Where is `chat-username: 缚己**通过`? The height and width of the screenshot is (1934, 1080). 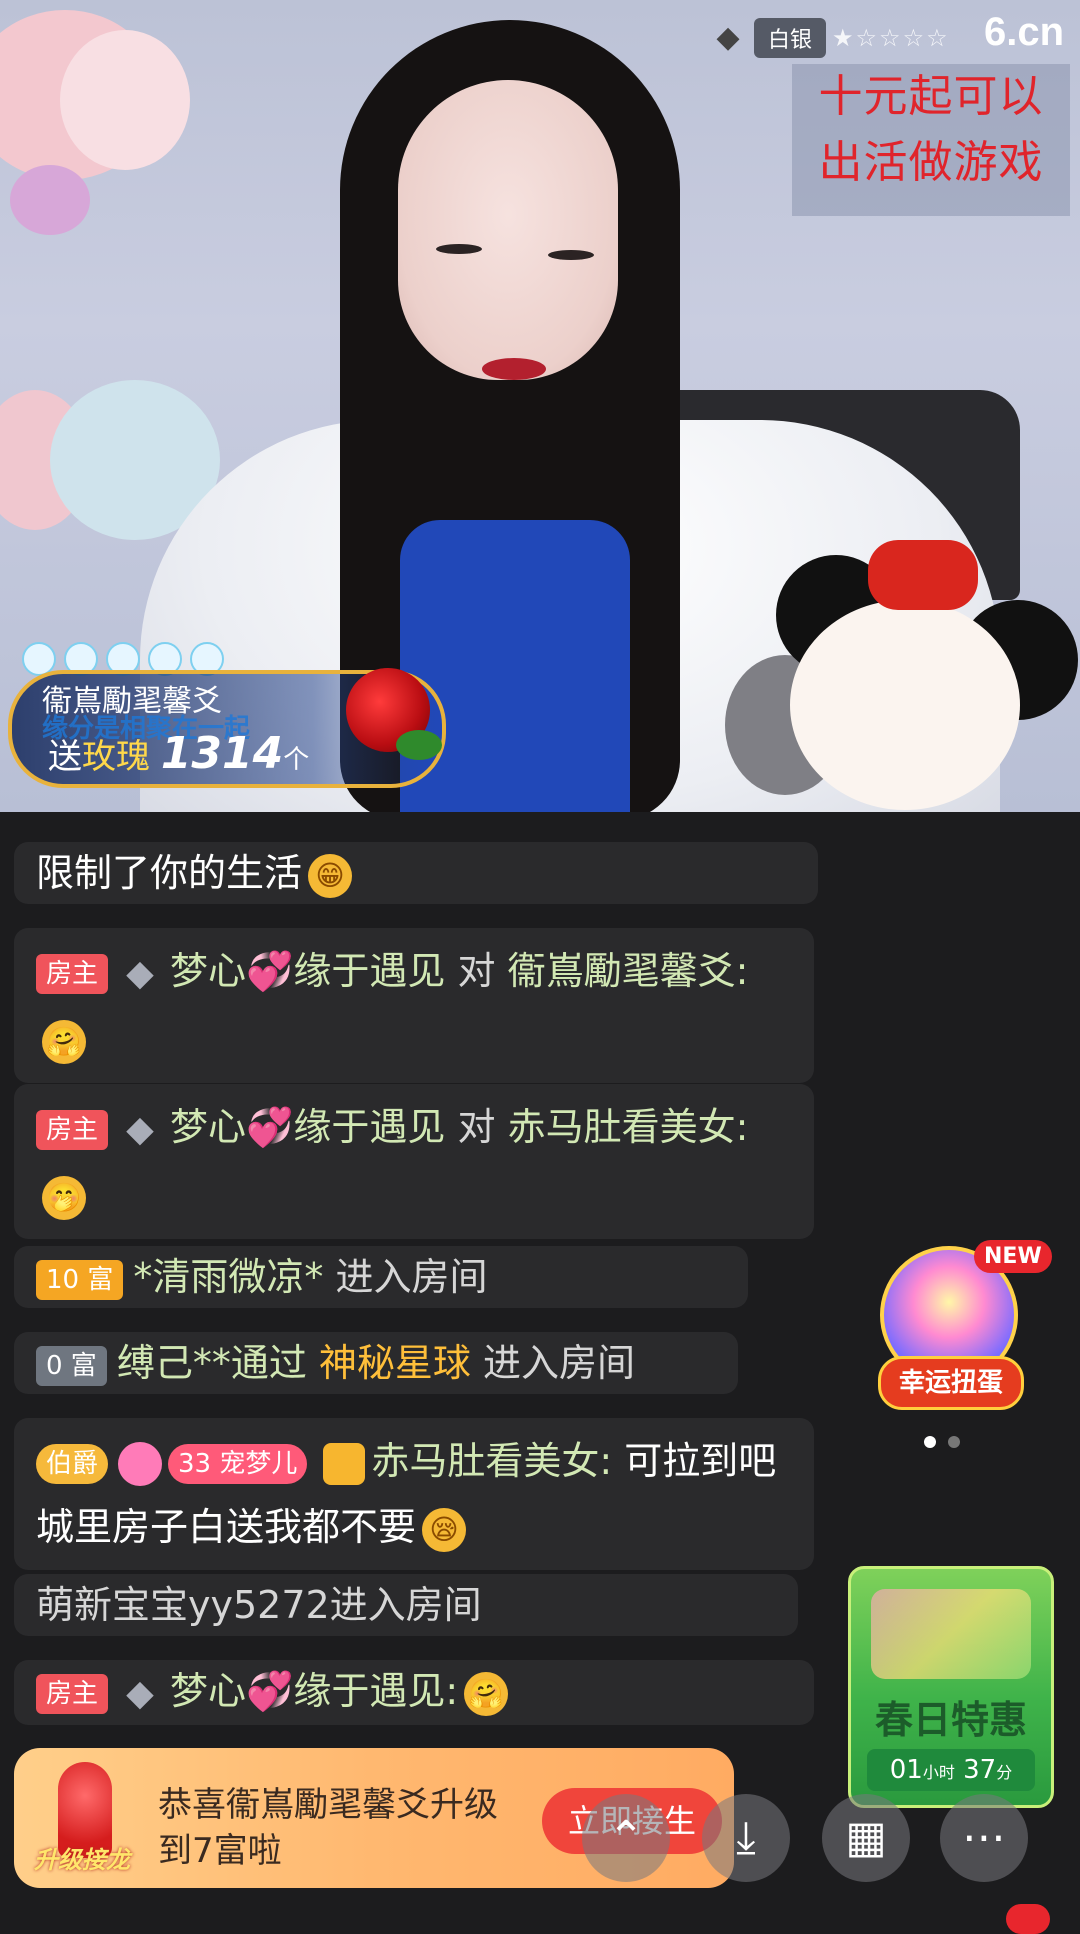 chat-username: 缚己**通过 is located at coordinates (212, 1363).